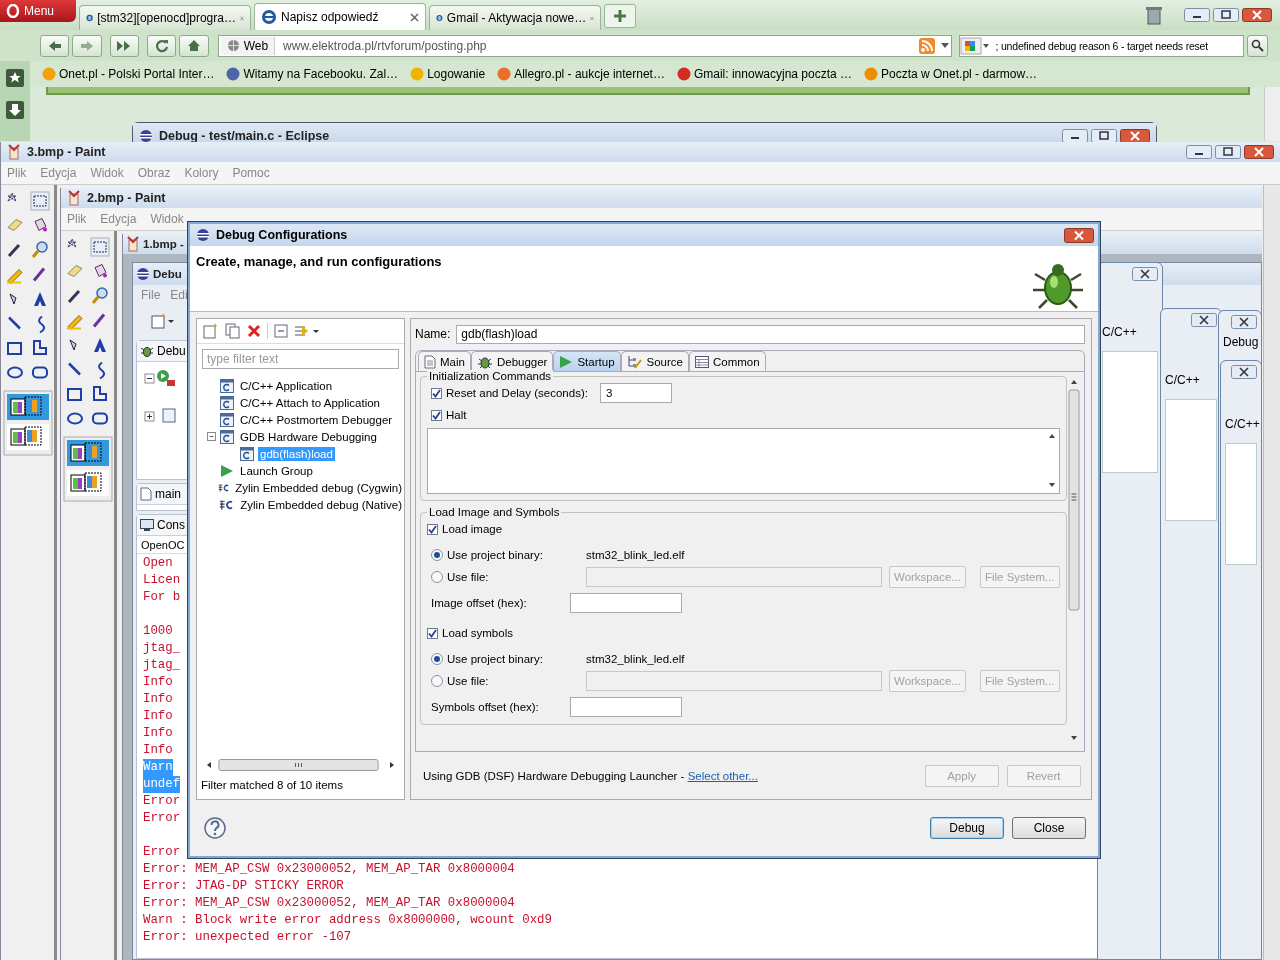  Describe the element at coordinates (55, 45) in the screenshot. I see `back-button` at that location.